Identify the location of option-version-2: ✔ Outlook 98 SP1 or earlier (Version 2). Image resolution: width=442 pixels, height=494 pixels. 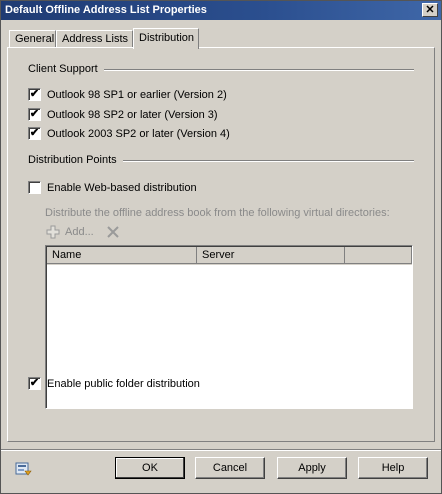
(127, 94).